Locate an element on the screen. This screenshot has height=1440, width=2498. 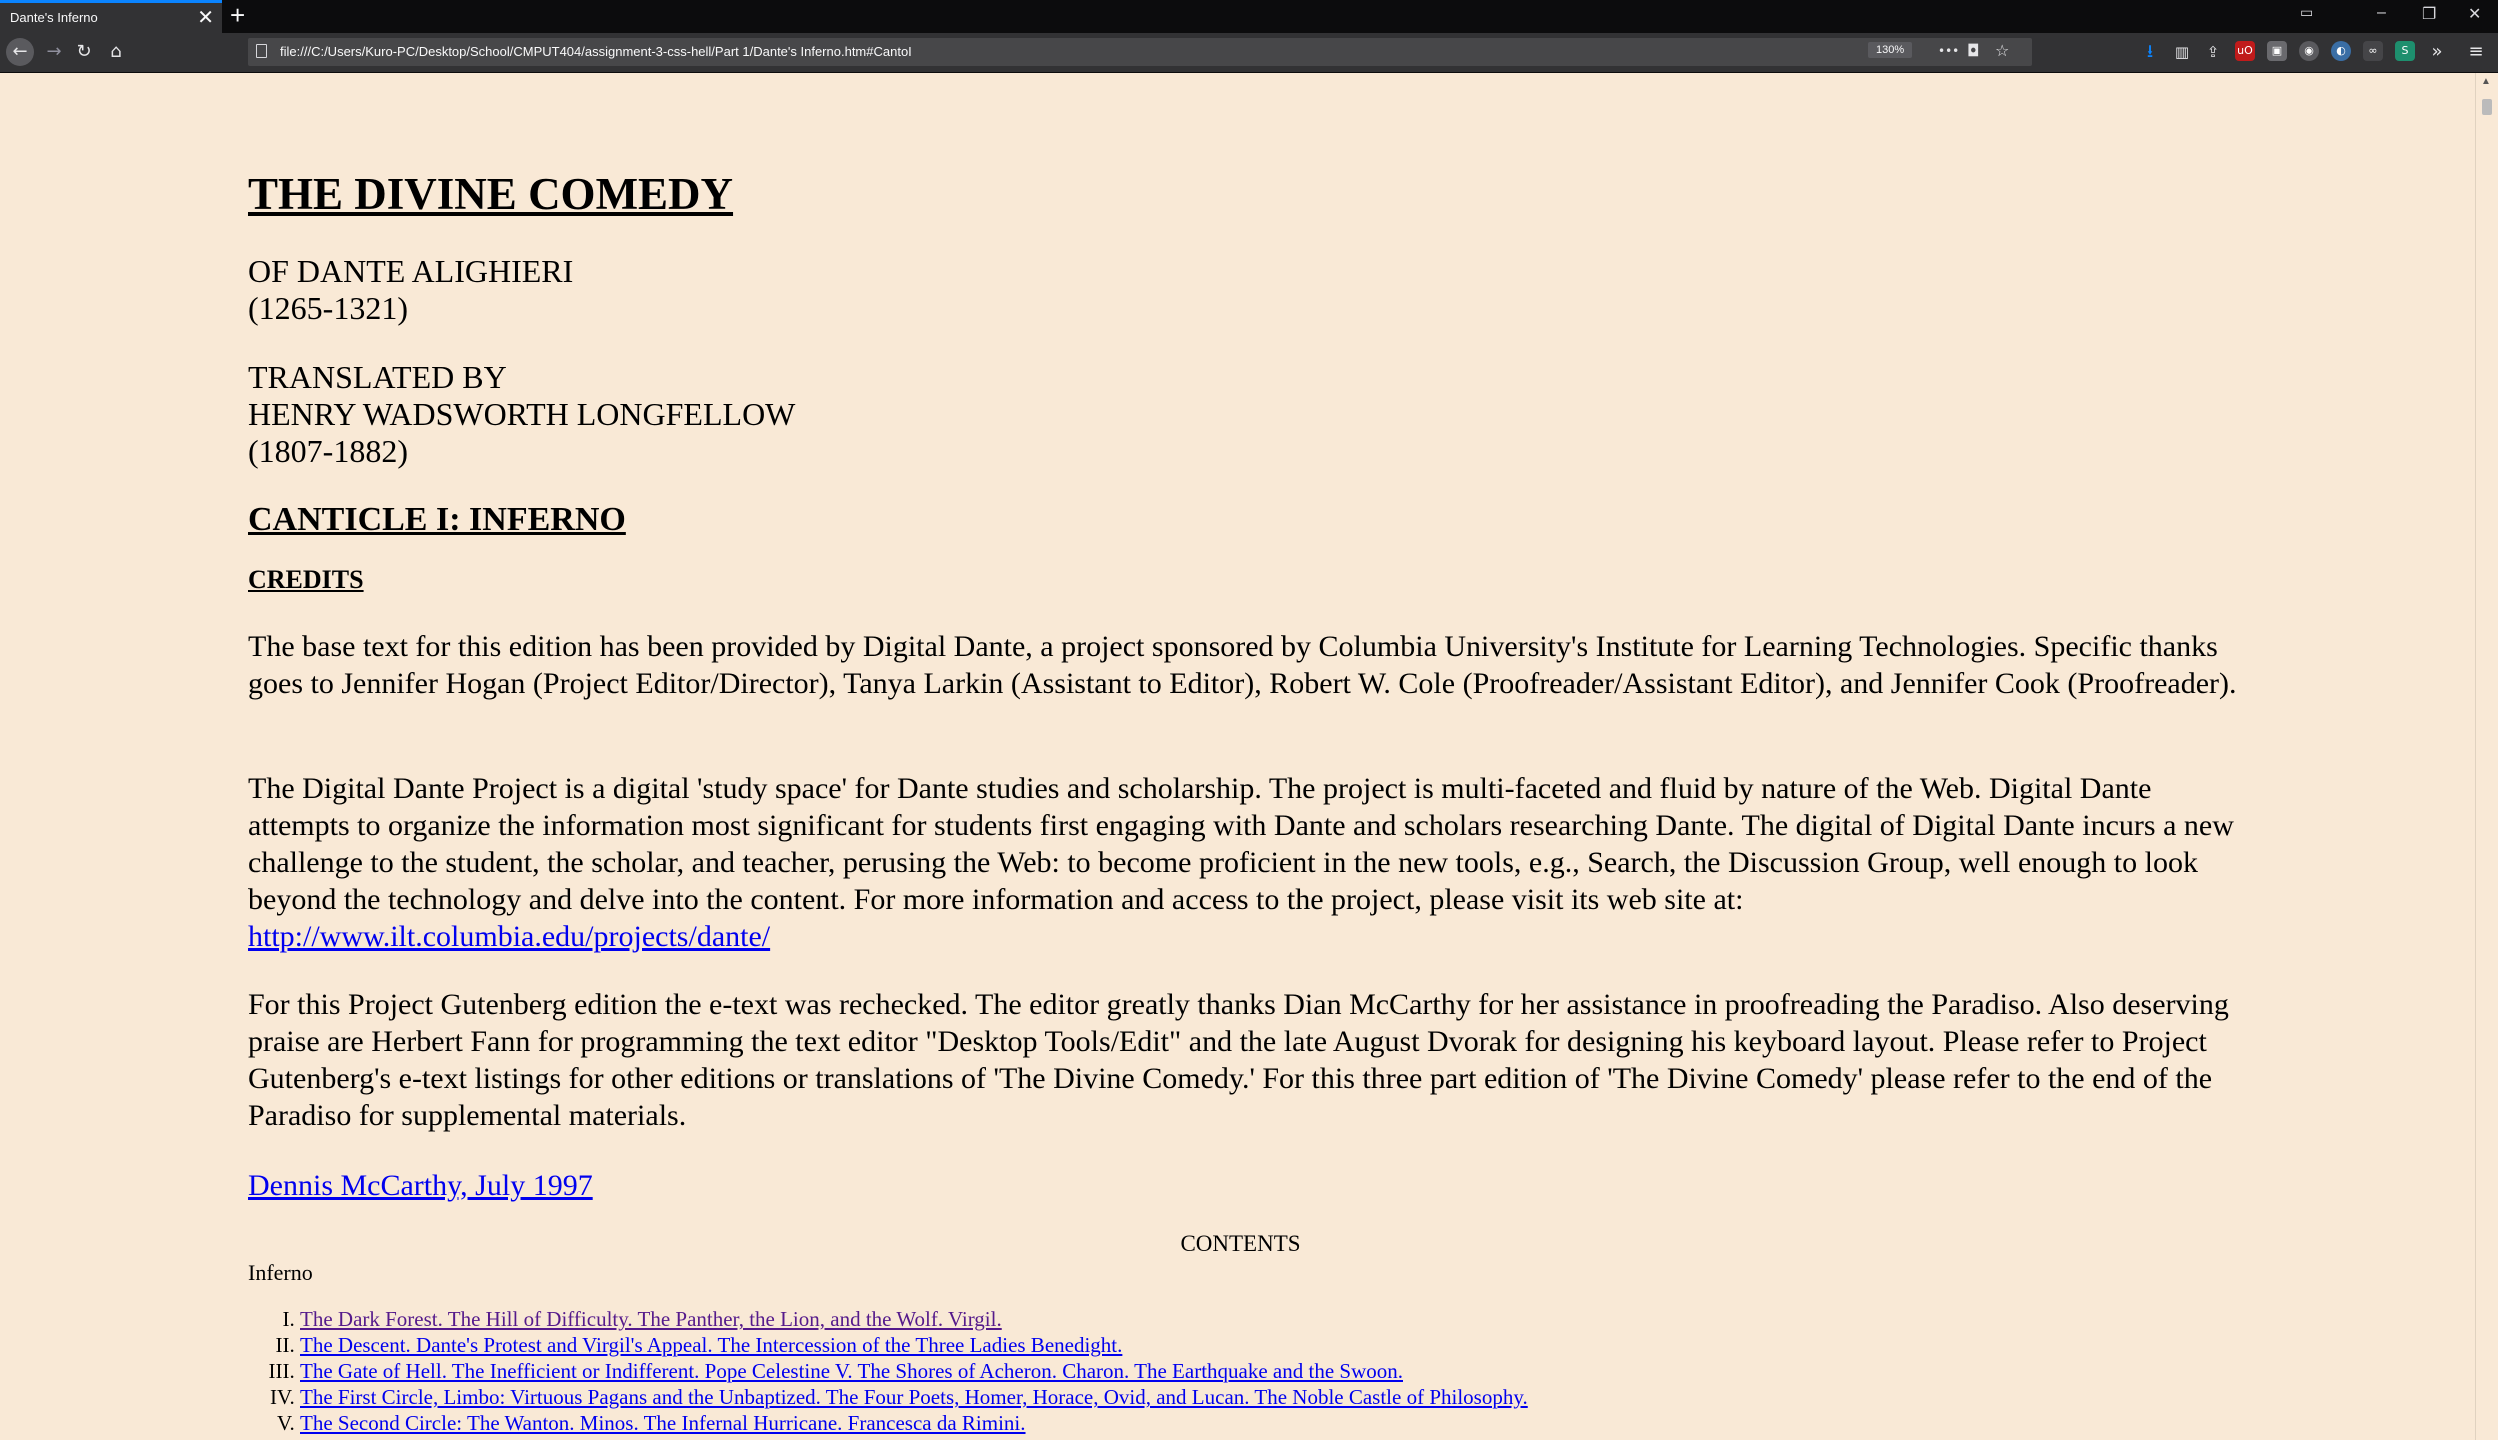
signature-paragraph: Dennis McCarthy, July 1997 is located at coordinates (1243, 1185).